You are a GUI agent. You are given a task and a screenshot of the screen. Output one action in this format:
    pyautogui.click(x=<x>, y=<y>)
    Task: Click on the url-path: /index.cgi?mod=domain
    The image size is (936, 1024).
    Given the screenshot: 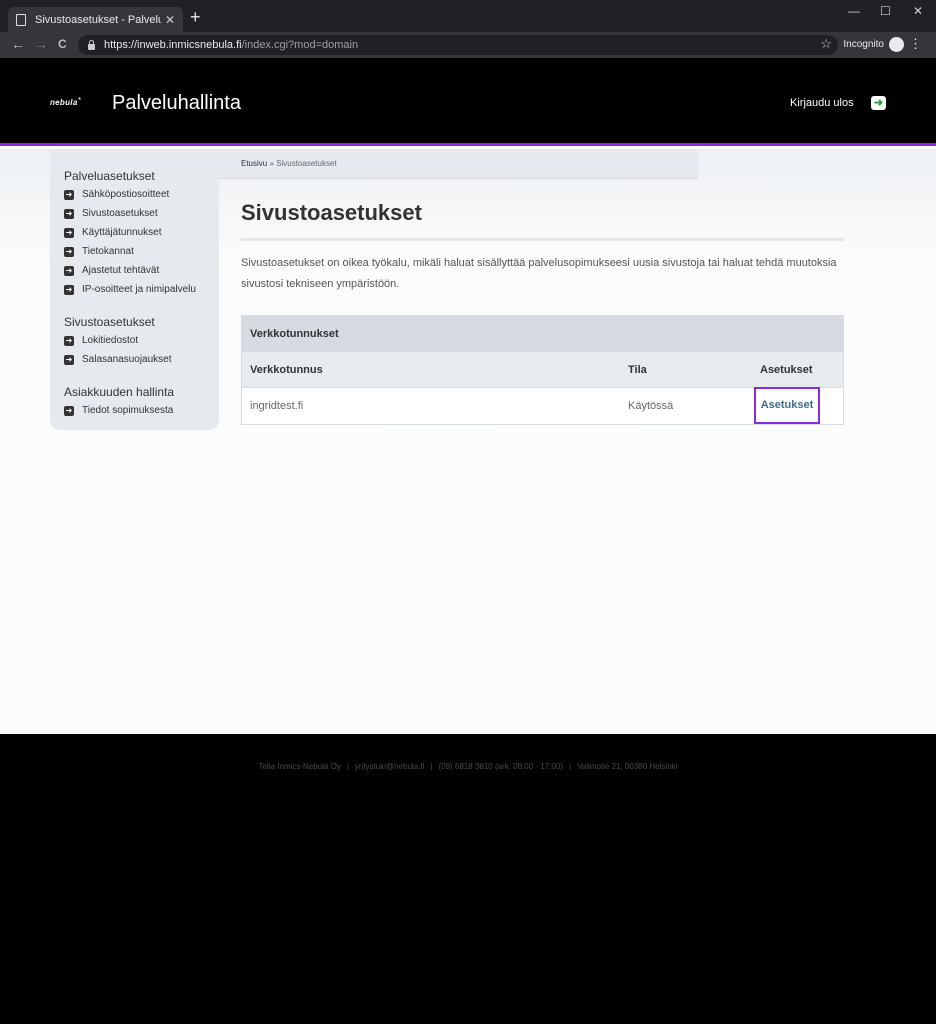 What is the action you would take?
    pyautogui.click(x=300, y=45)
    